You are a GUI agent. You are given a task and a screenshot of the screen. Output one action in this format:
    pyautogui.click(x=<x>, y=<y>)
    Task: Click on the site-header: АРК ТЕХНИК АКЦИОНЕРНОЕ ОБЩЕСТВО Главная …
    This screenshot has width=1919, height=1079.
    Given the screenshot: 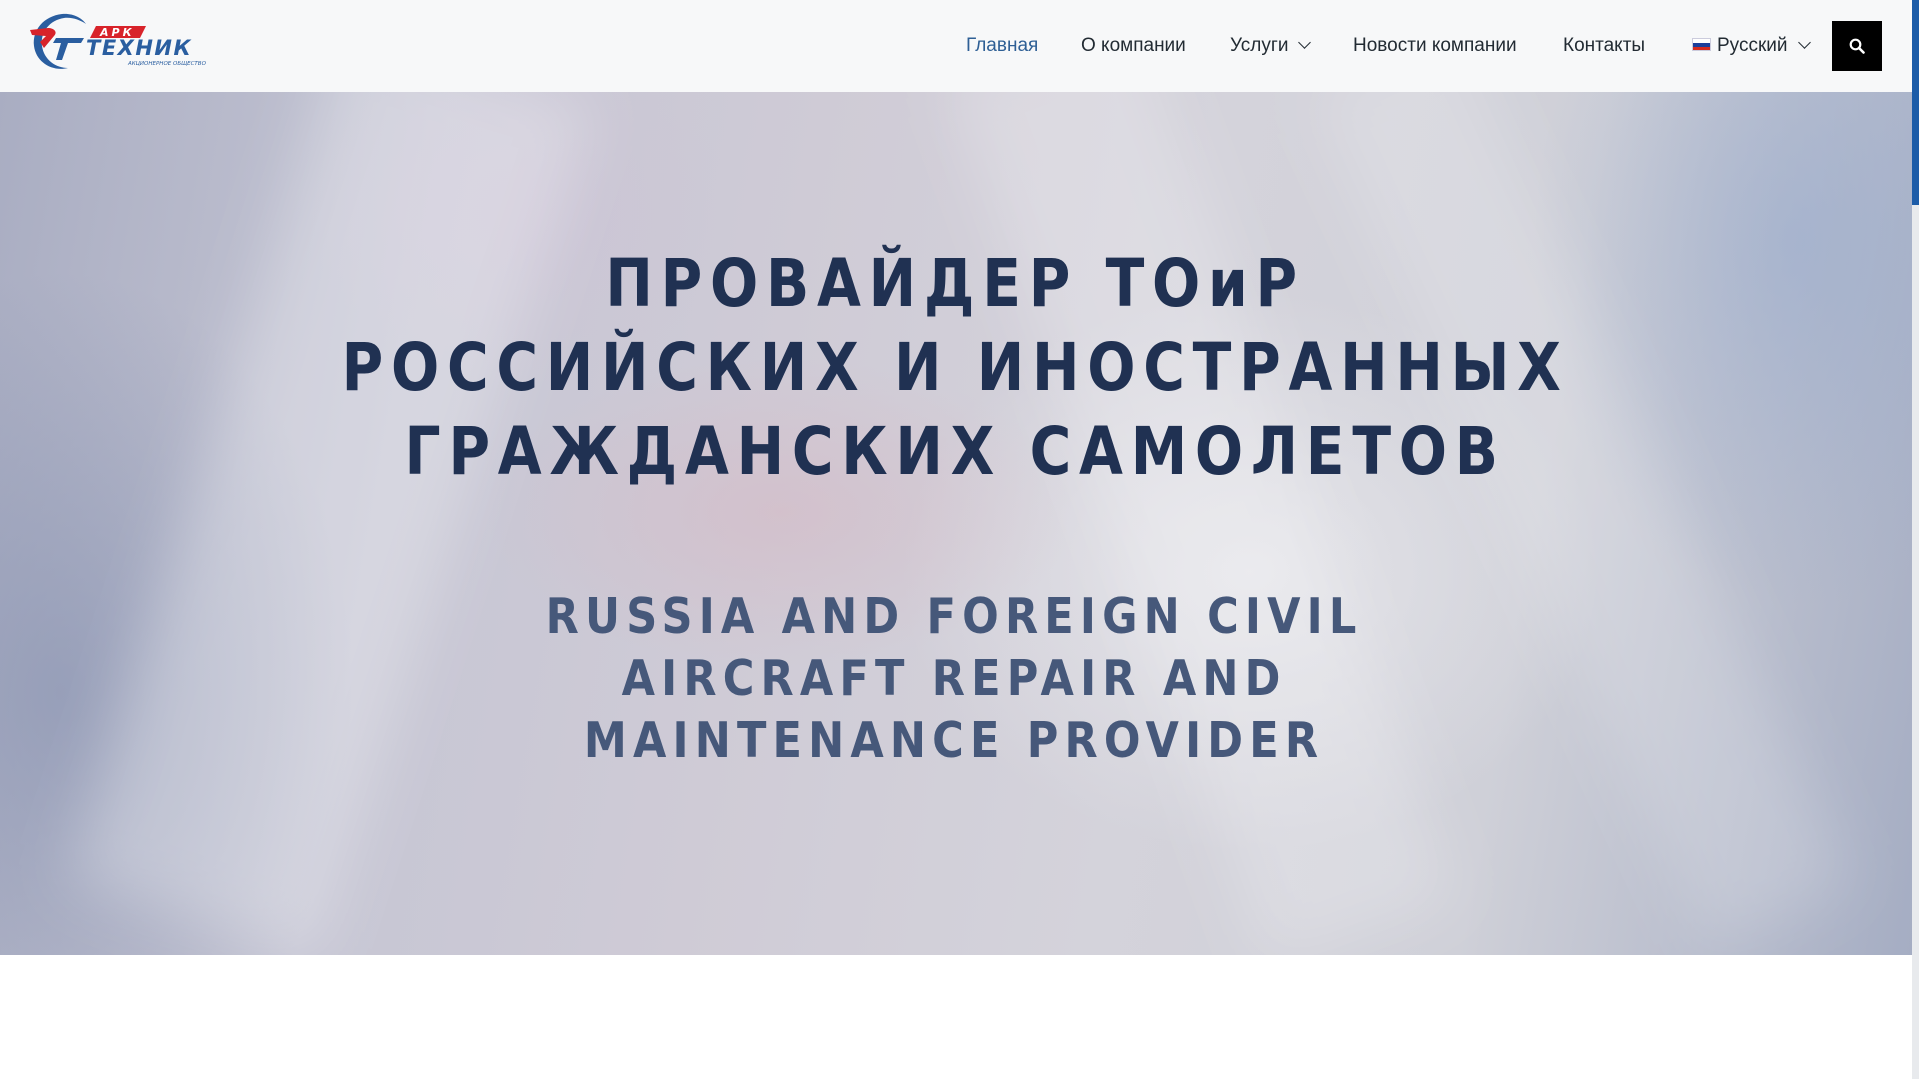 What is the action you would take?
    pyautogui.click(x=956, y=46)
    